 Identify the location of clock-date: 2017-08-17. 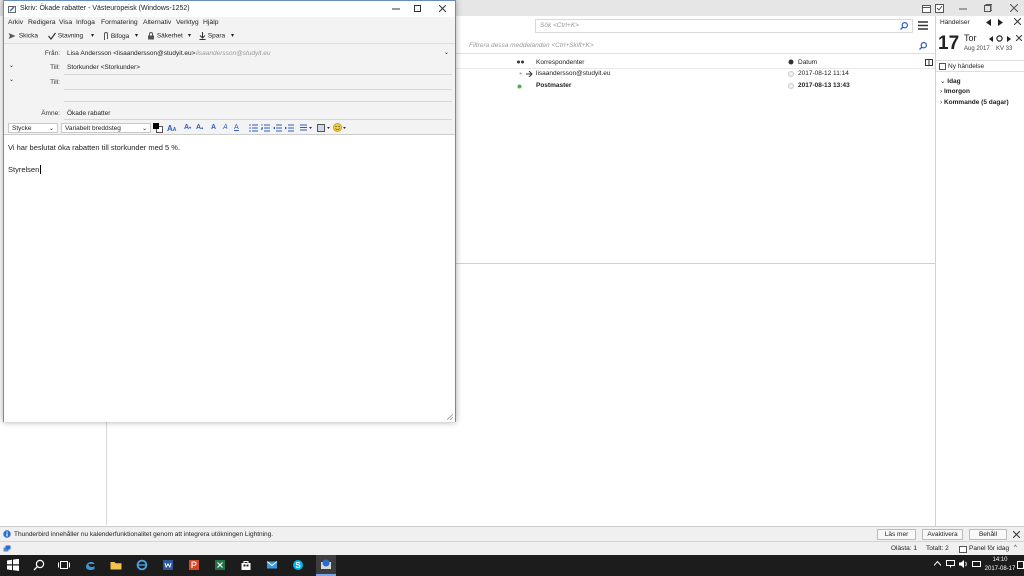
(1000, 569).